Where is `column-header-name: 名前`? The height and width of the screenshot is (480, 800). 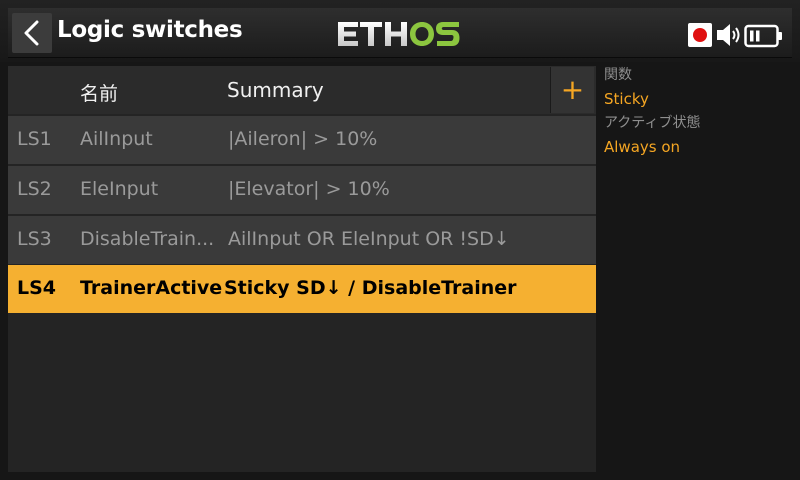 column-header-name: 名前 is located at coordinates (99, 94).